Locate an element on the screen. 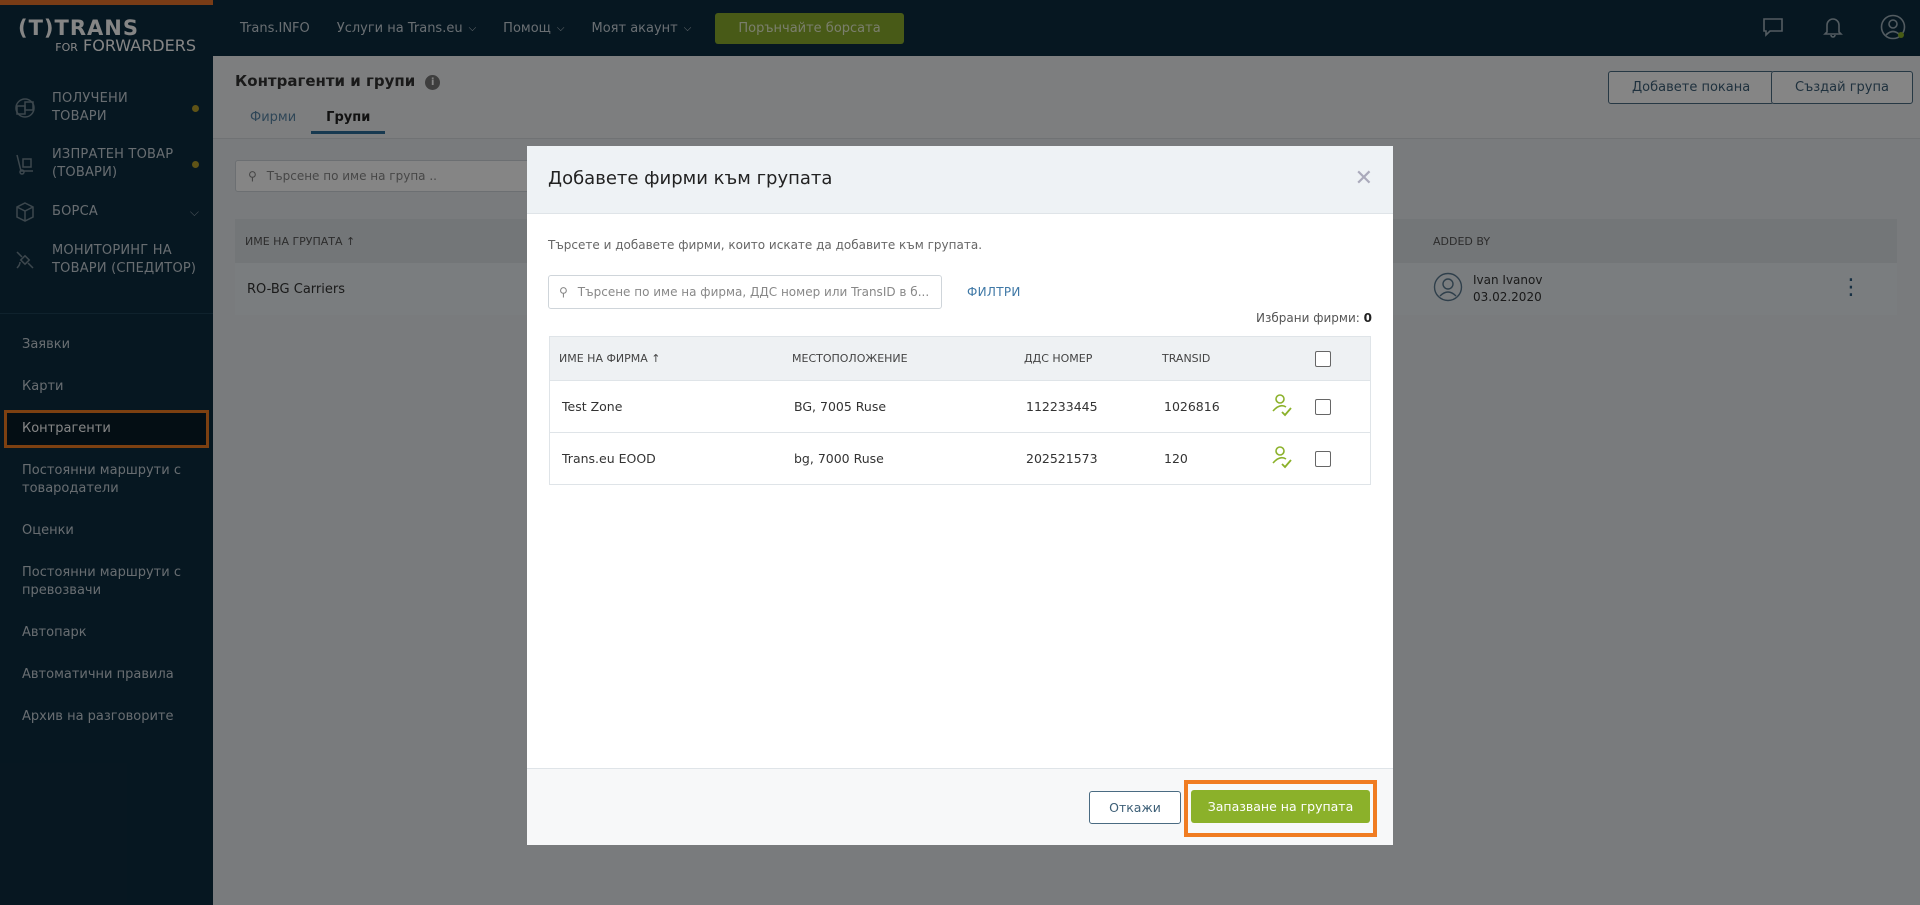 The image size is (1920, 905). company-name: Test Zone is located at coordinates (592, 406).